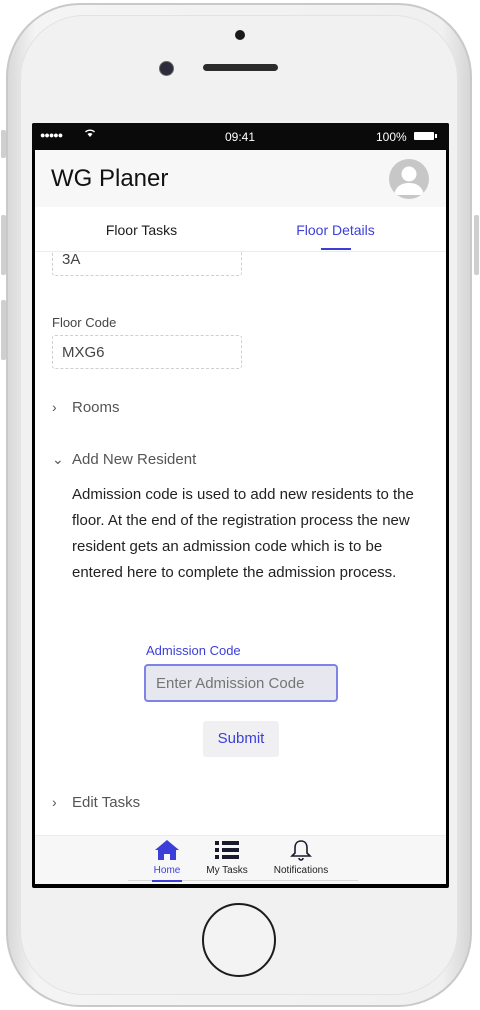 This screenshot has height=1010, width=480. I want to click on nav-notifications: Notifications, so click(301, 857).